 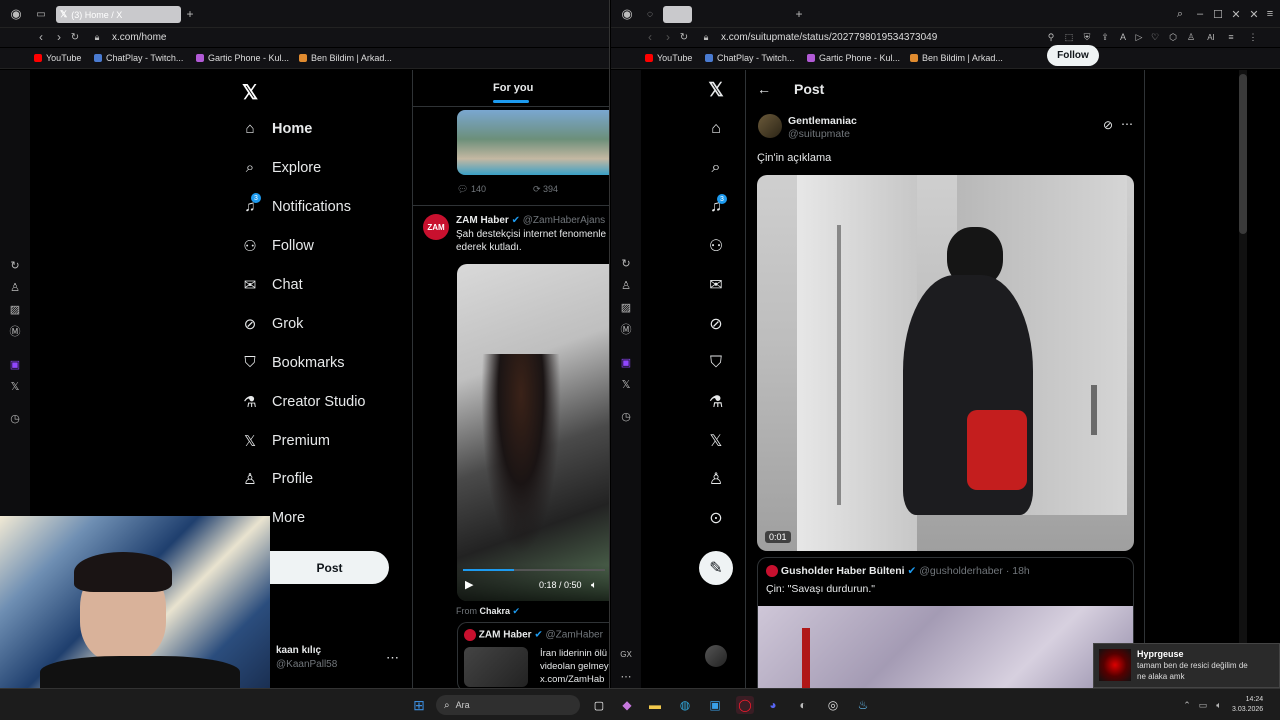 What do you see at coordinates (773, 705) in the screenshot?
I see `discord-icon: ◕` at bounding box center [773, 705].